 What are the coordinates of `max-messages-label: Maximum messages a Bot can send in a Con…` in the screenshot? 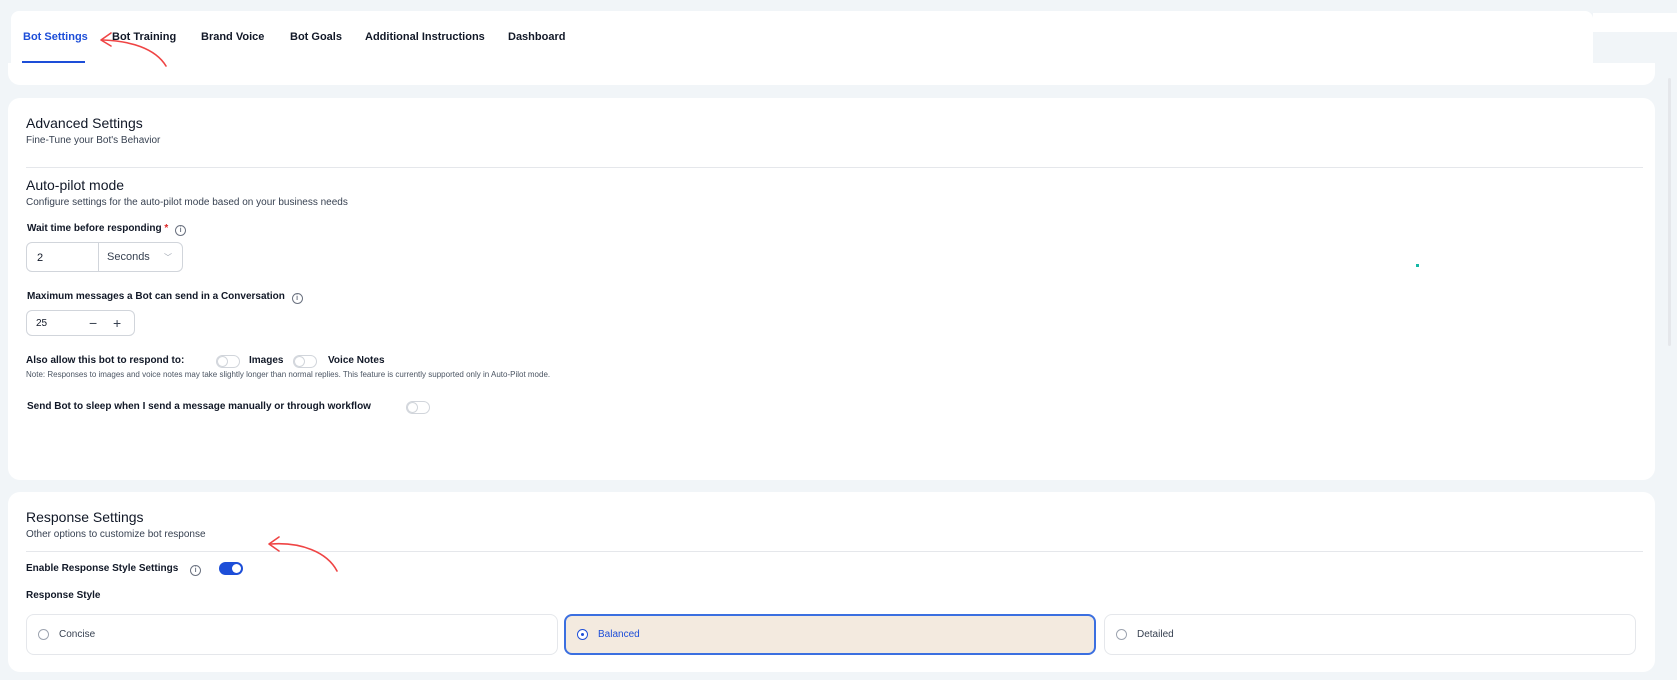 It's located at (165, 297).